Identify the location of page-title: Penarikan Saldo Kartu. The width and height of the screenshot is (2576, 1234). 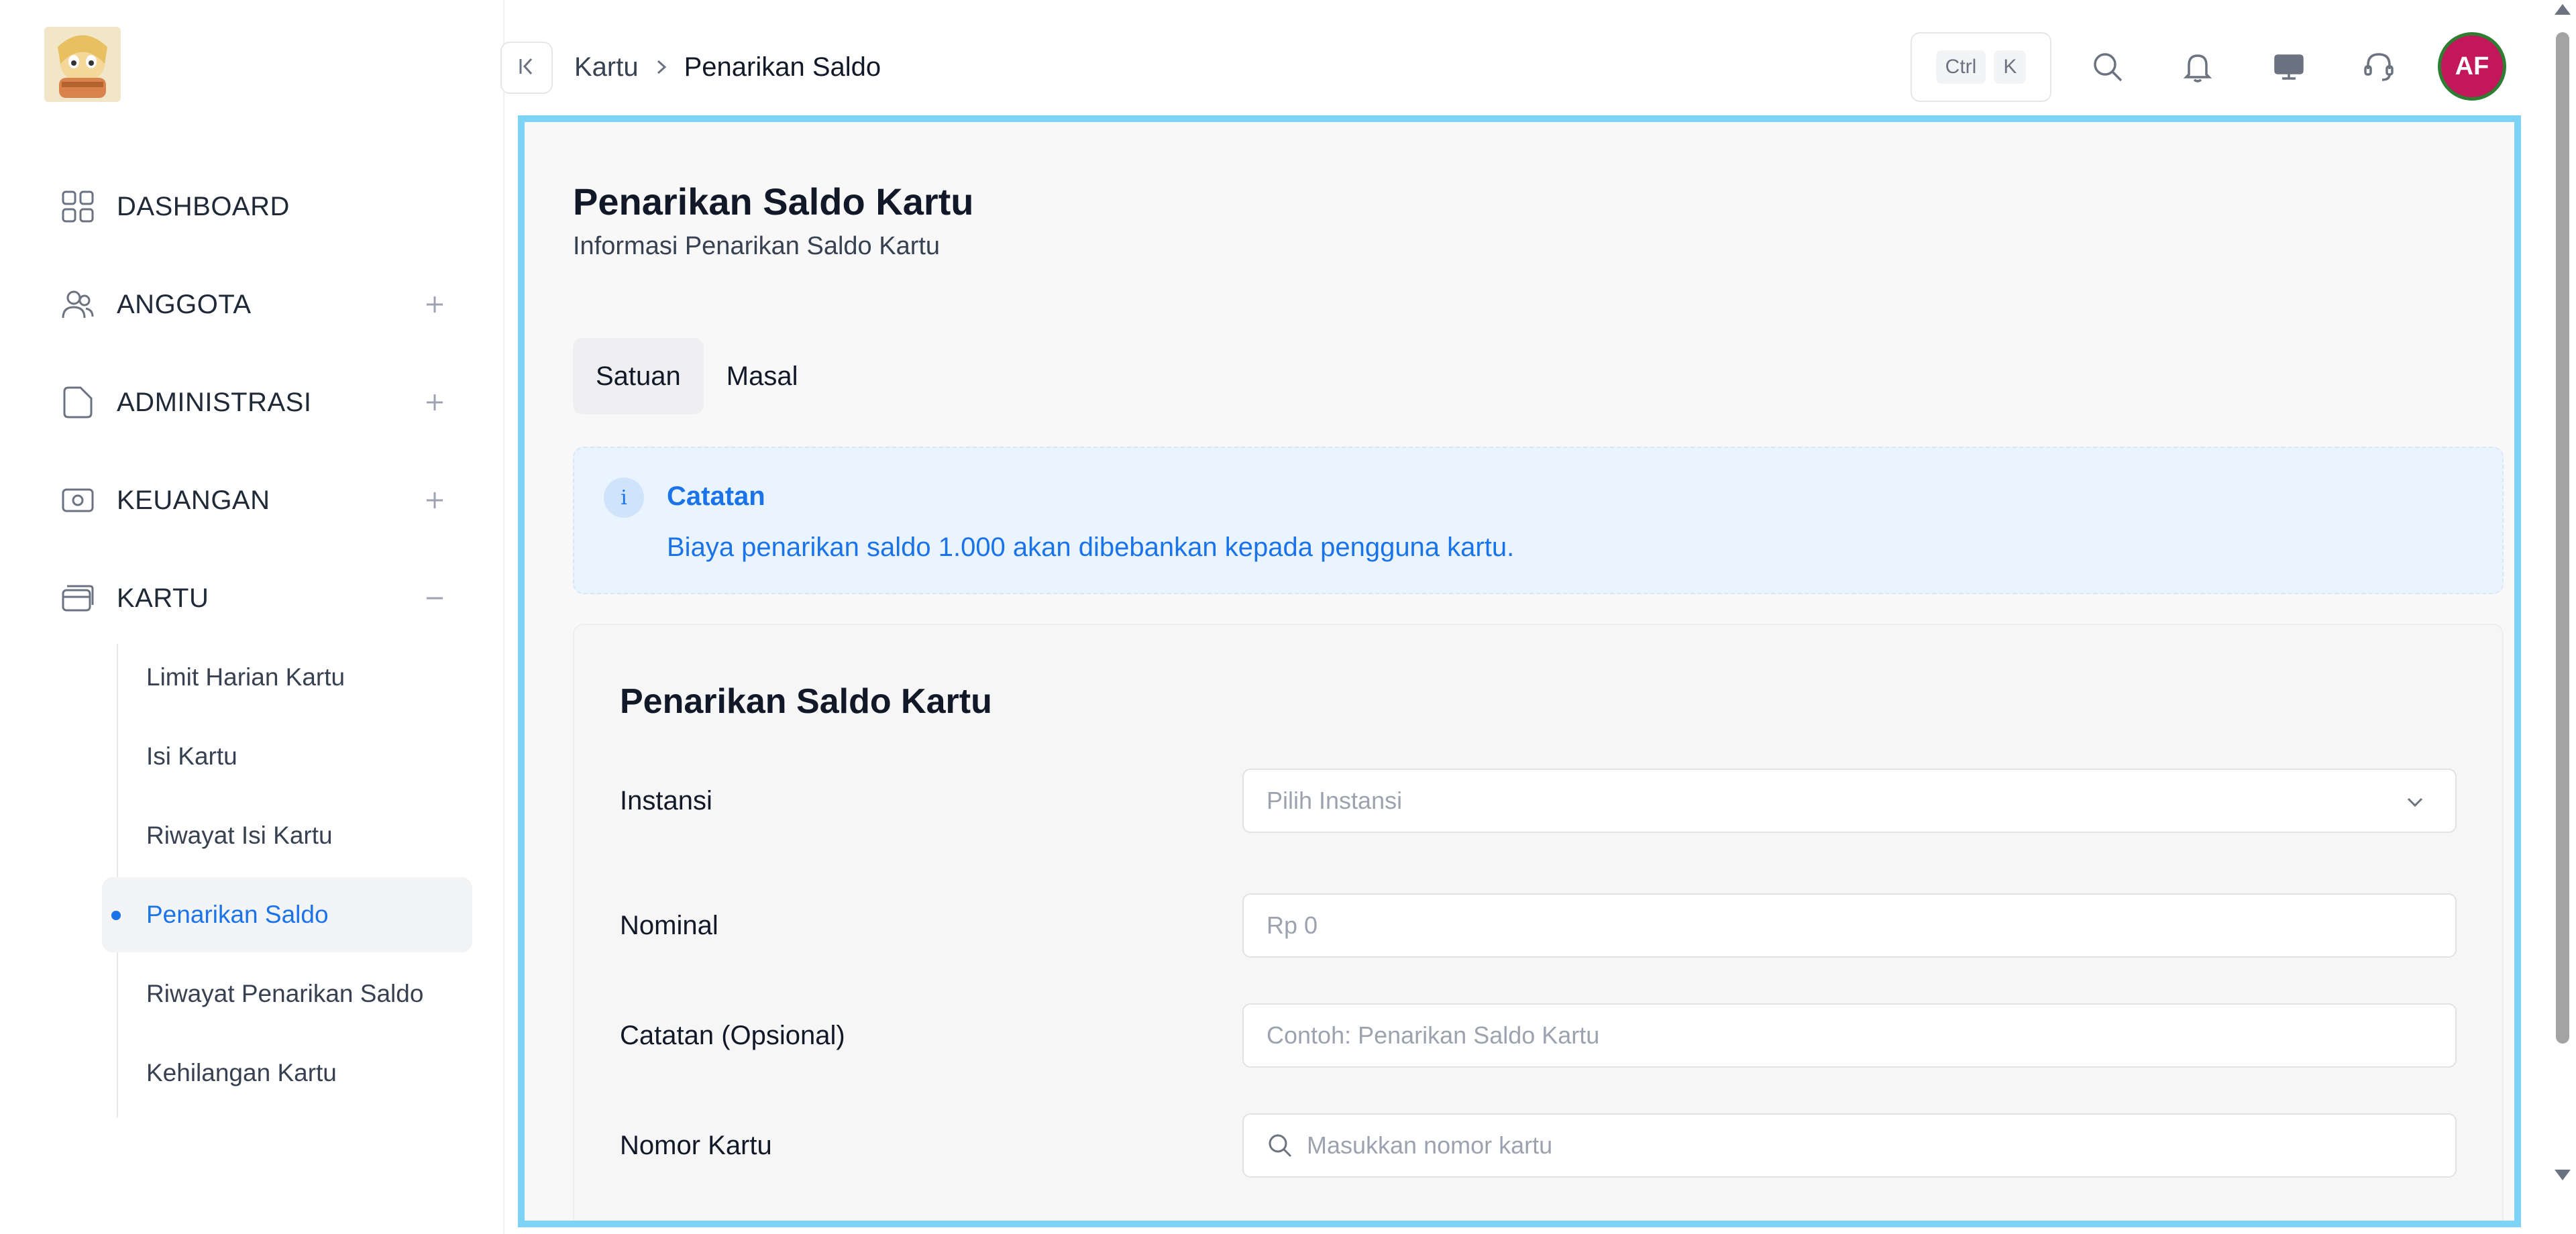
(773, 201).